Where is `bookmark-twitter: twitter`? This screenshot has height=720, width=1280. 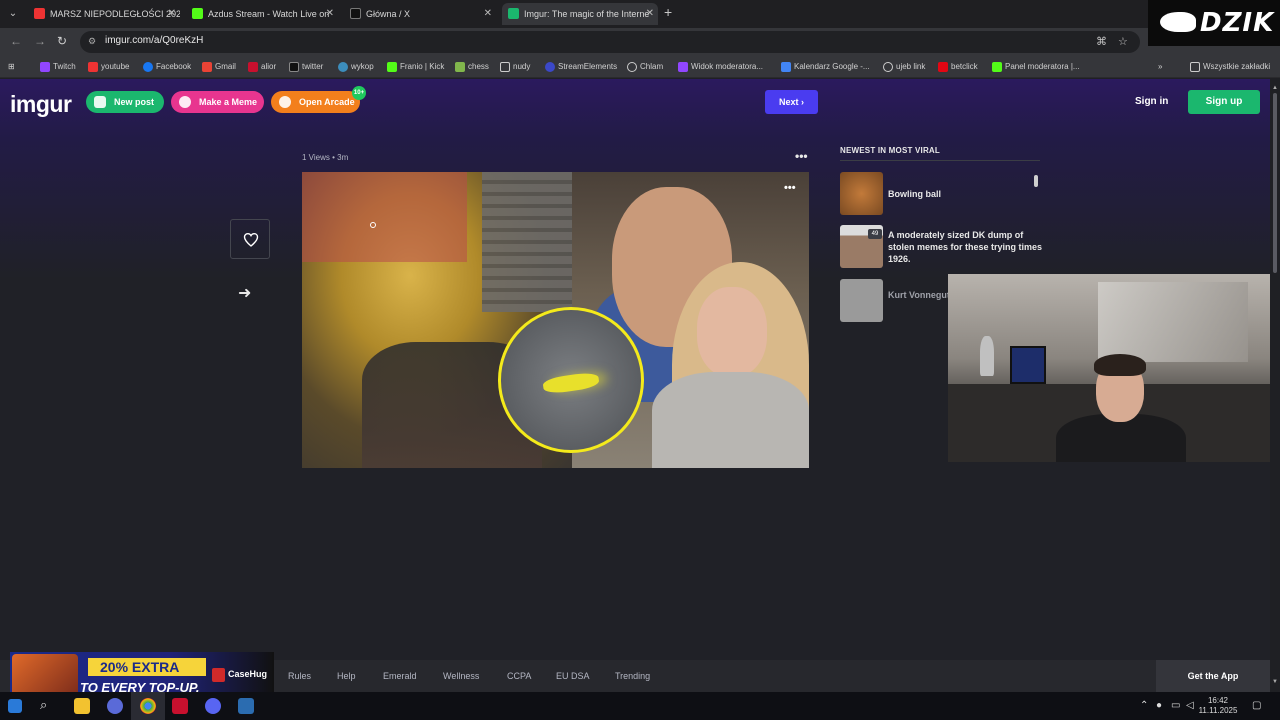
bookmark-twitter: twitter is located at coordinates (306, 67).